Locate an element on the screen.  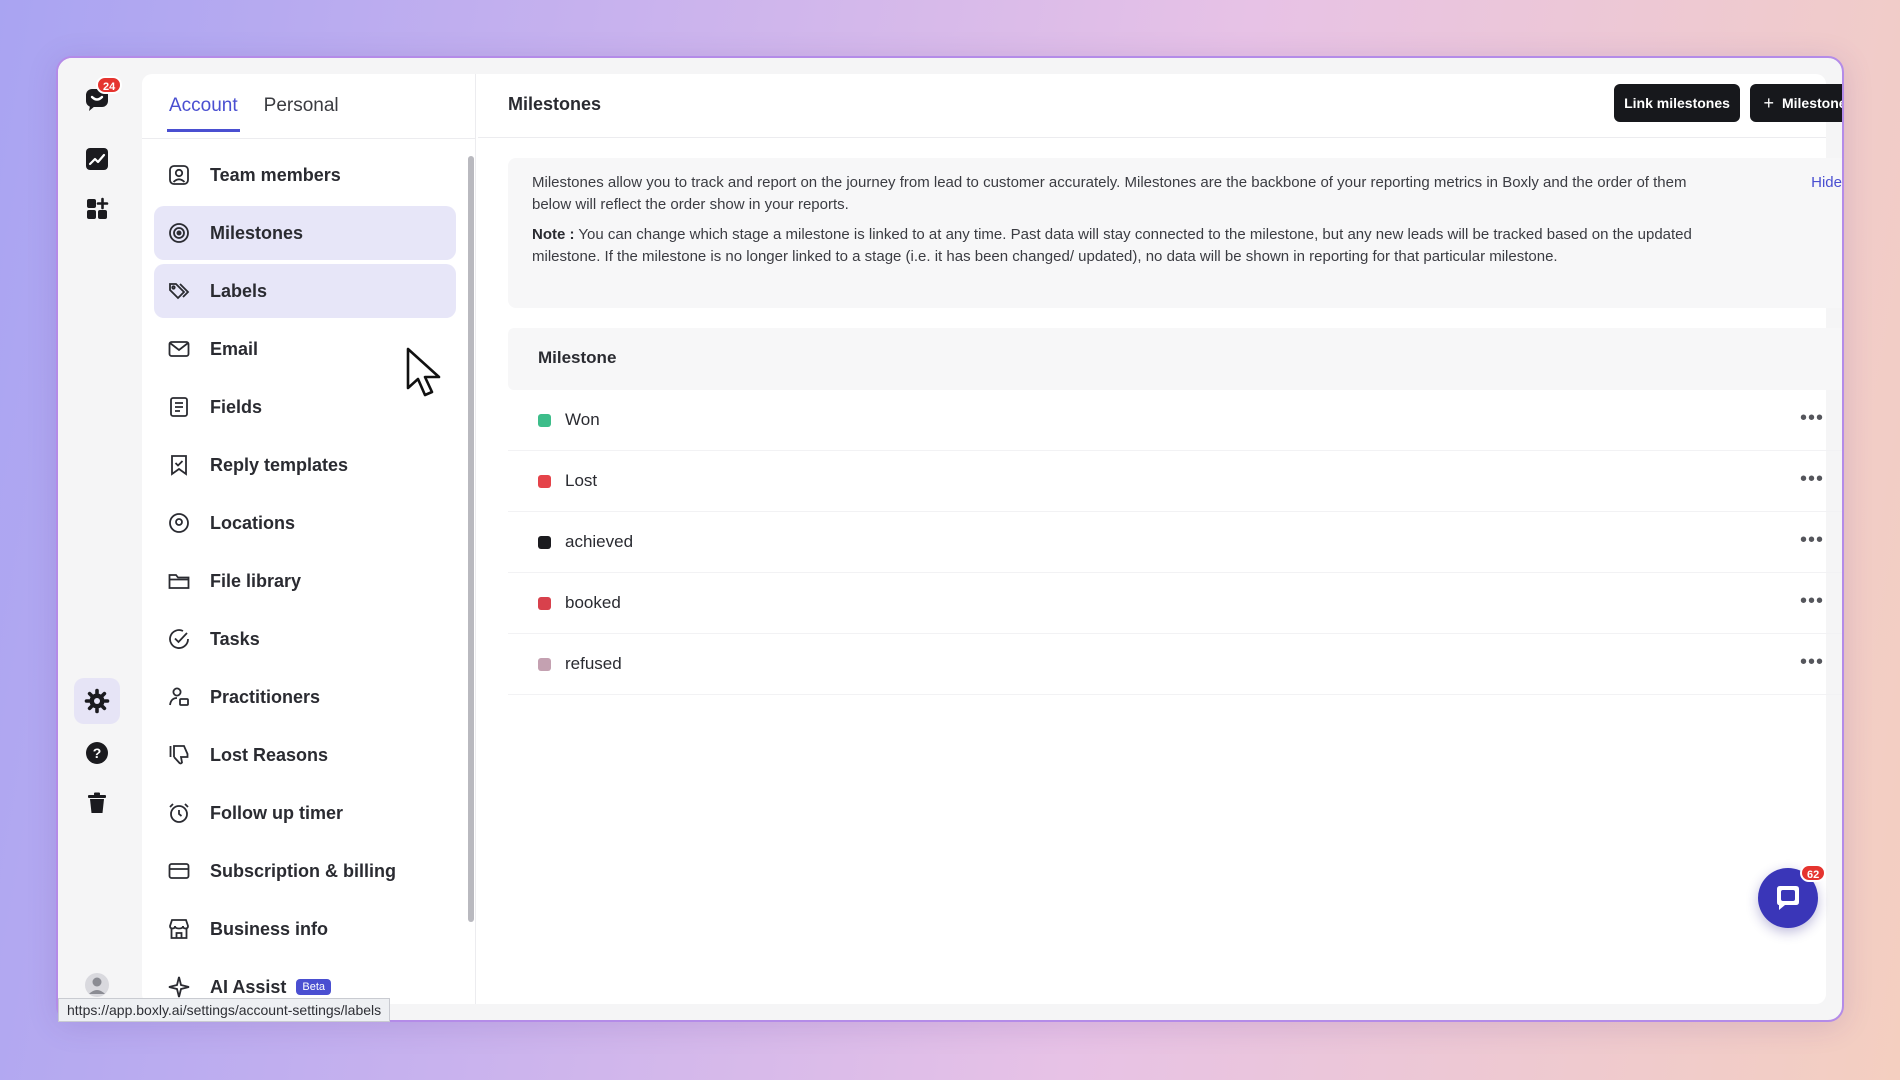
nav-label: File library is located at coordinates (256, 580).